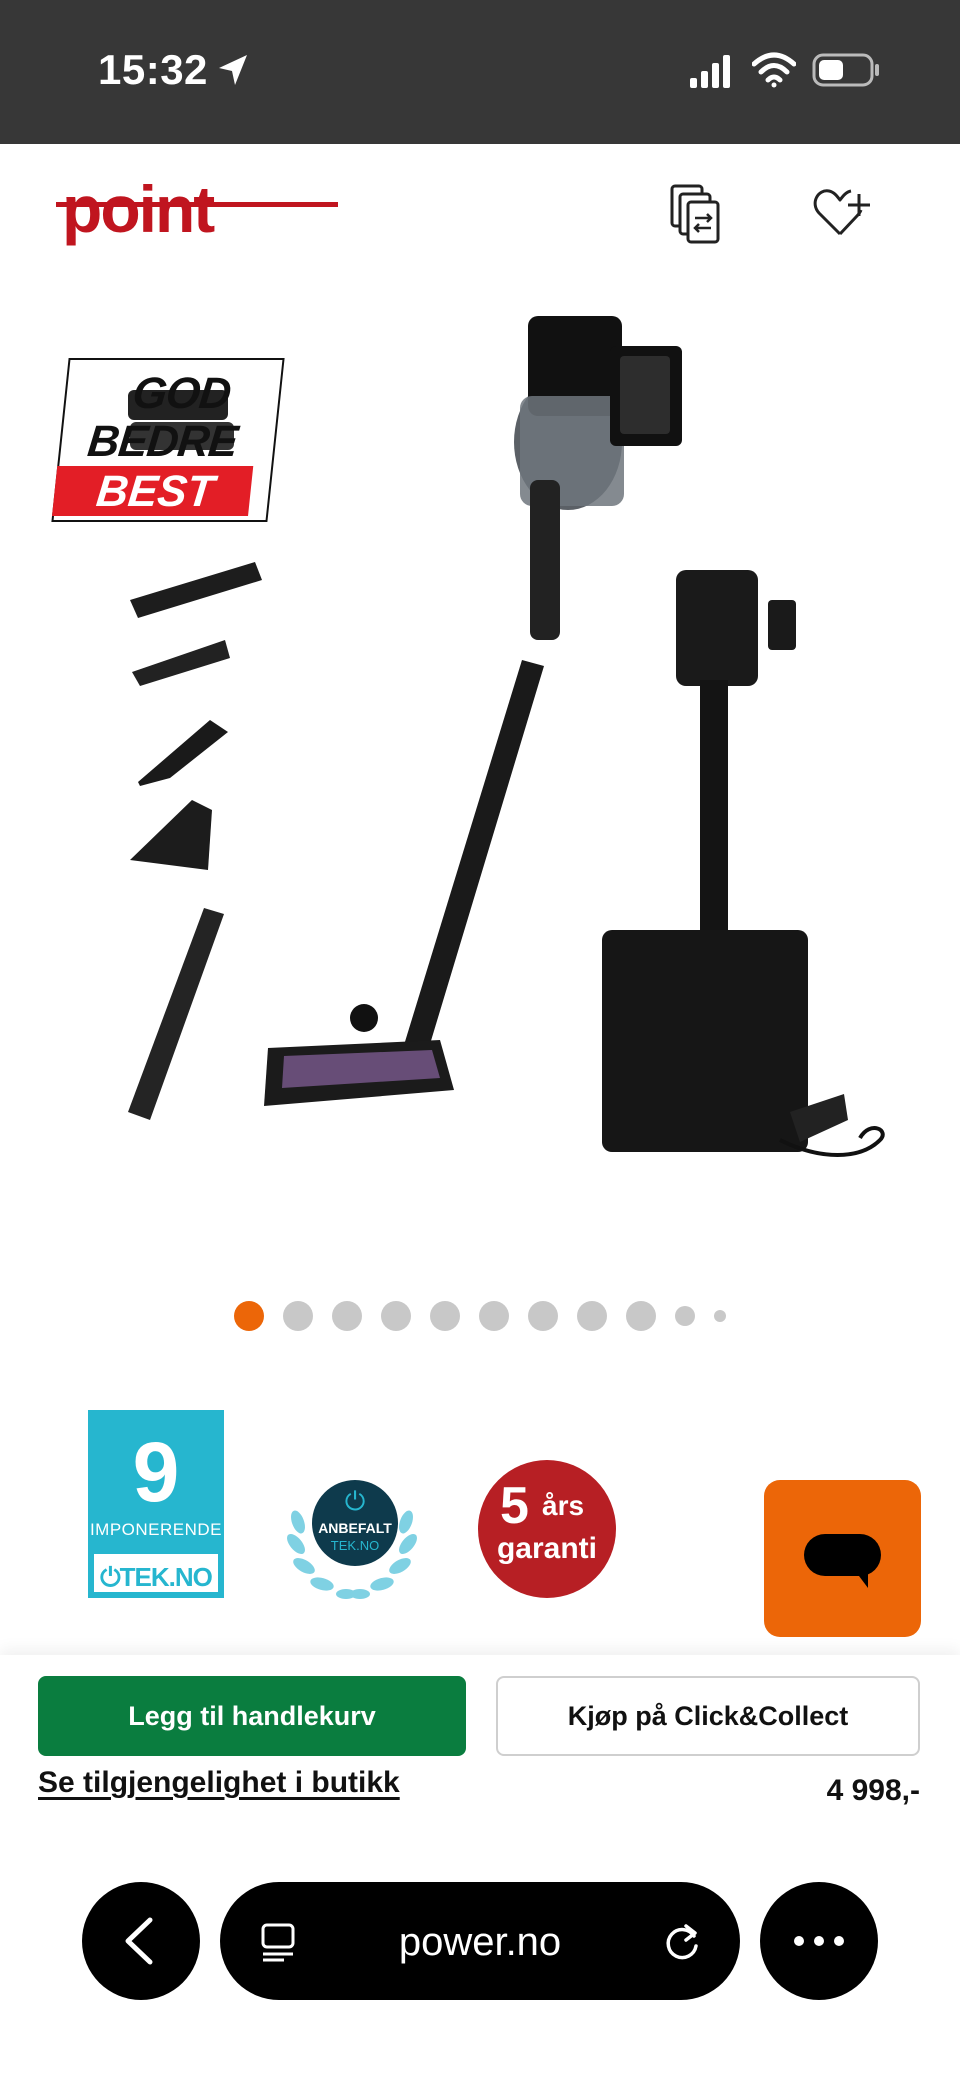 This screenshot has width=960, height=2081. What do you see at coordinates (153, 69) in the screenshot?
I see `status-time: 15:32` at bounding box center [153, 69].